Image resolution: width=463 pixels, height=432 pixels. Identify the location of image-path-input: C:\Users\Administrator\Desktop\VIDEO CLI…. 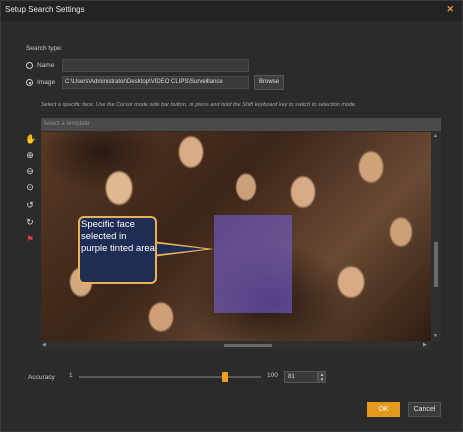
(155, 82).